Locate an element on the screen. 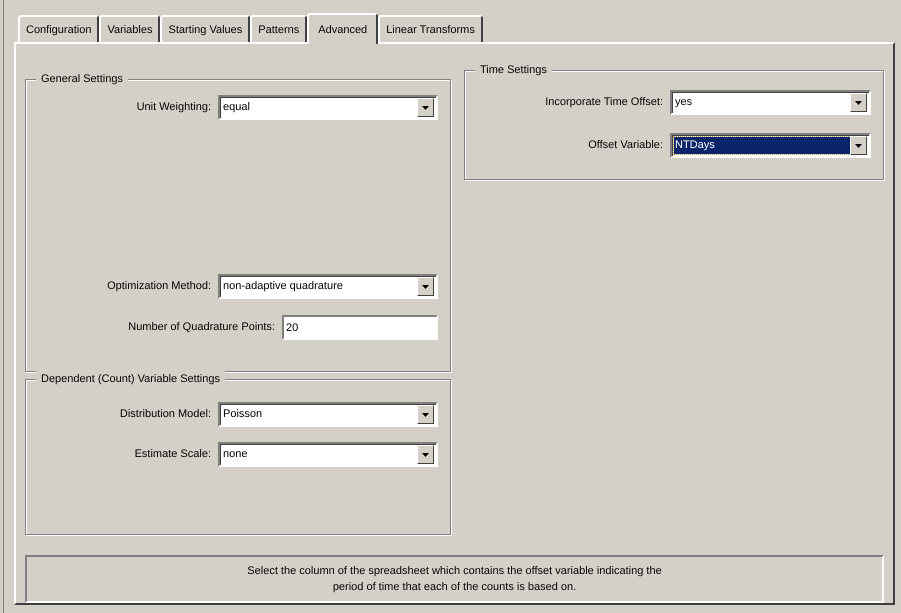 The image size is (901, 613). field-label: Estimate Scale: is located at coordinates (173, 454).